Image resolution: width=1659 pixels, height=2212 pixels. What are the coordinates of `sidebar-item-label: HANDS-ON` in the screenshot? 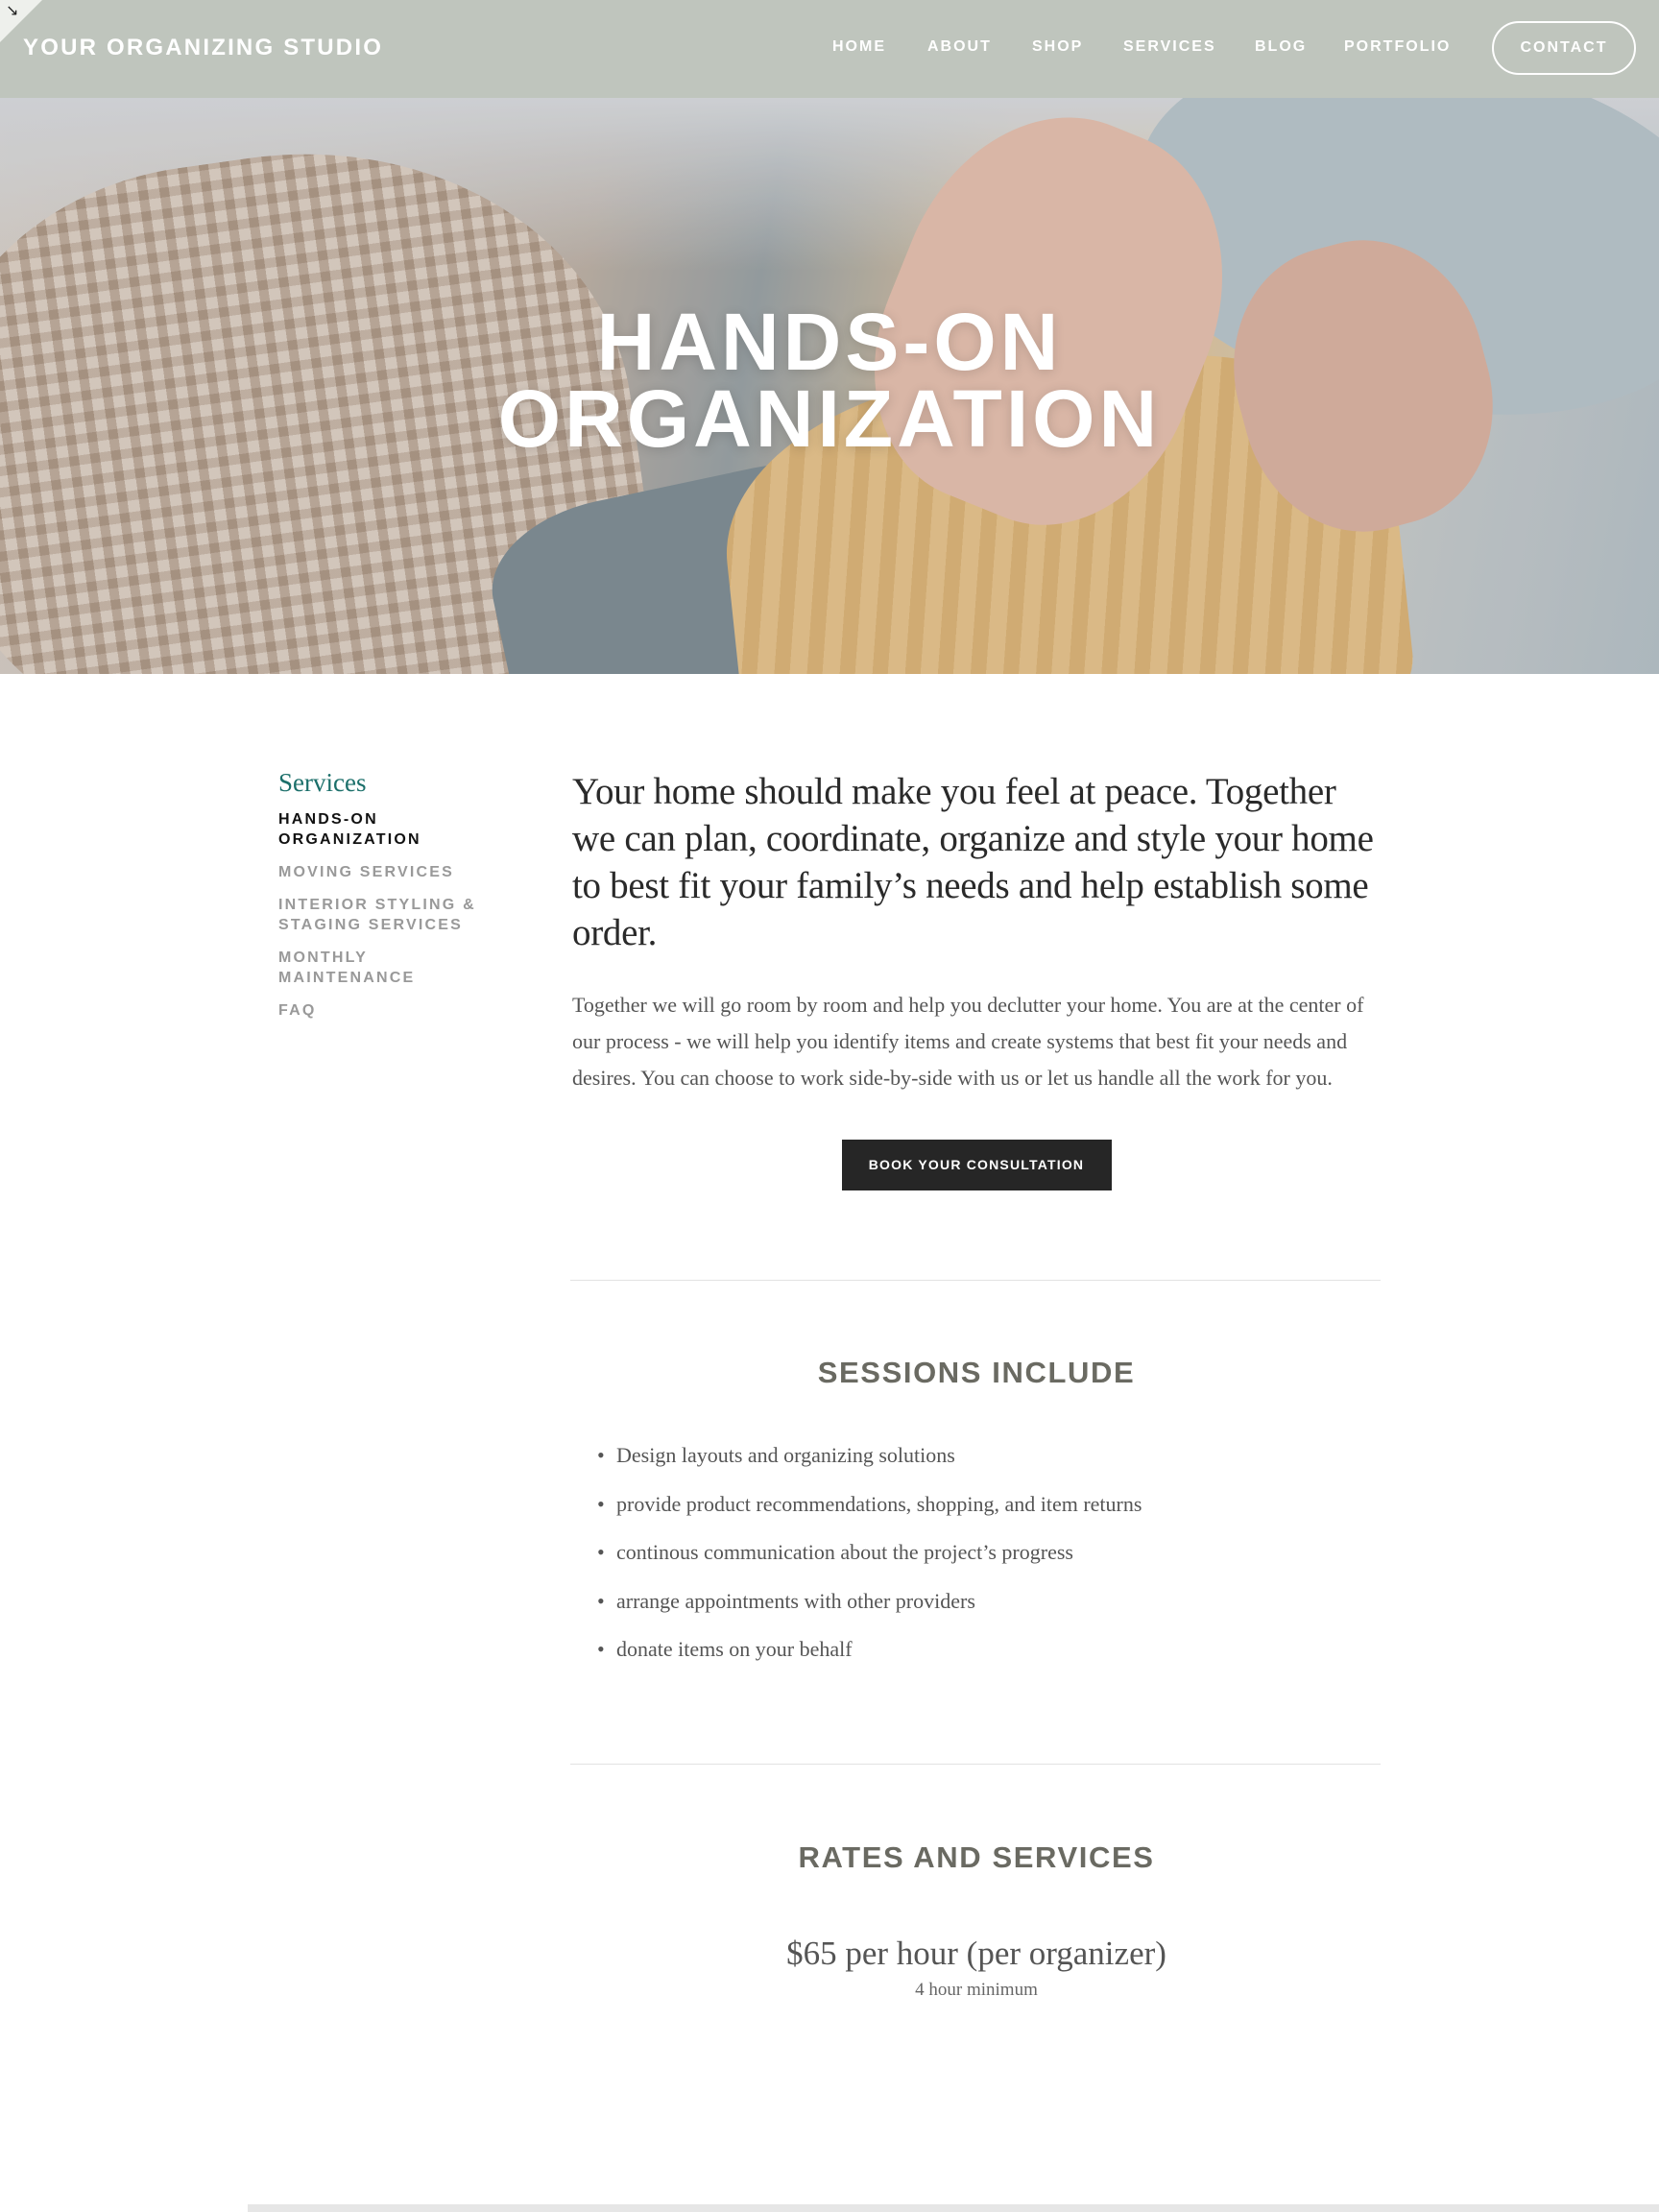 It's located at (328, 819).